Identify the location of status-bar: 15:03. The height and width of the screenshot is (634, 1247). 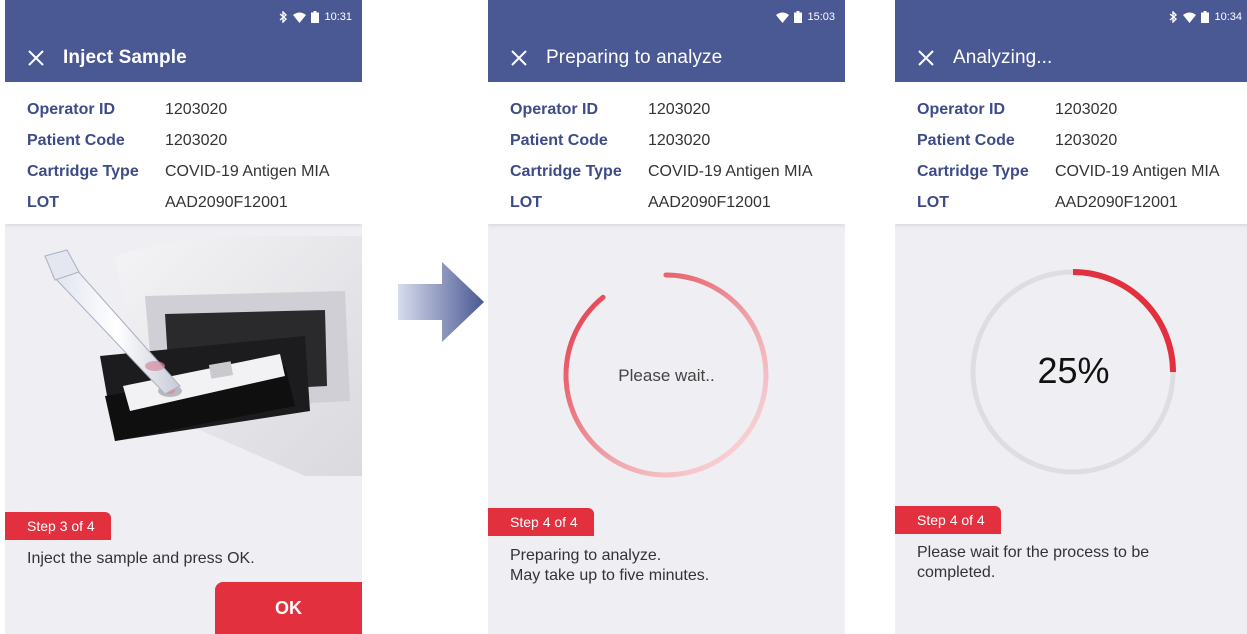
(666, 17).